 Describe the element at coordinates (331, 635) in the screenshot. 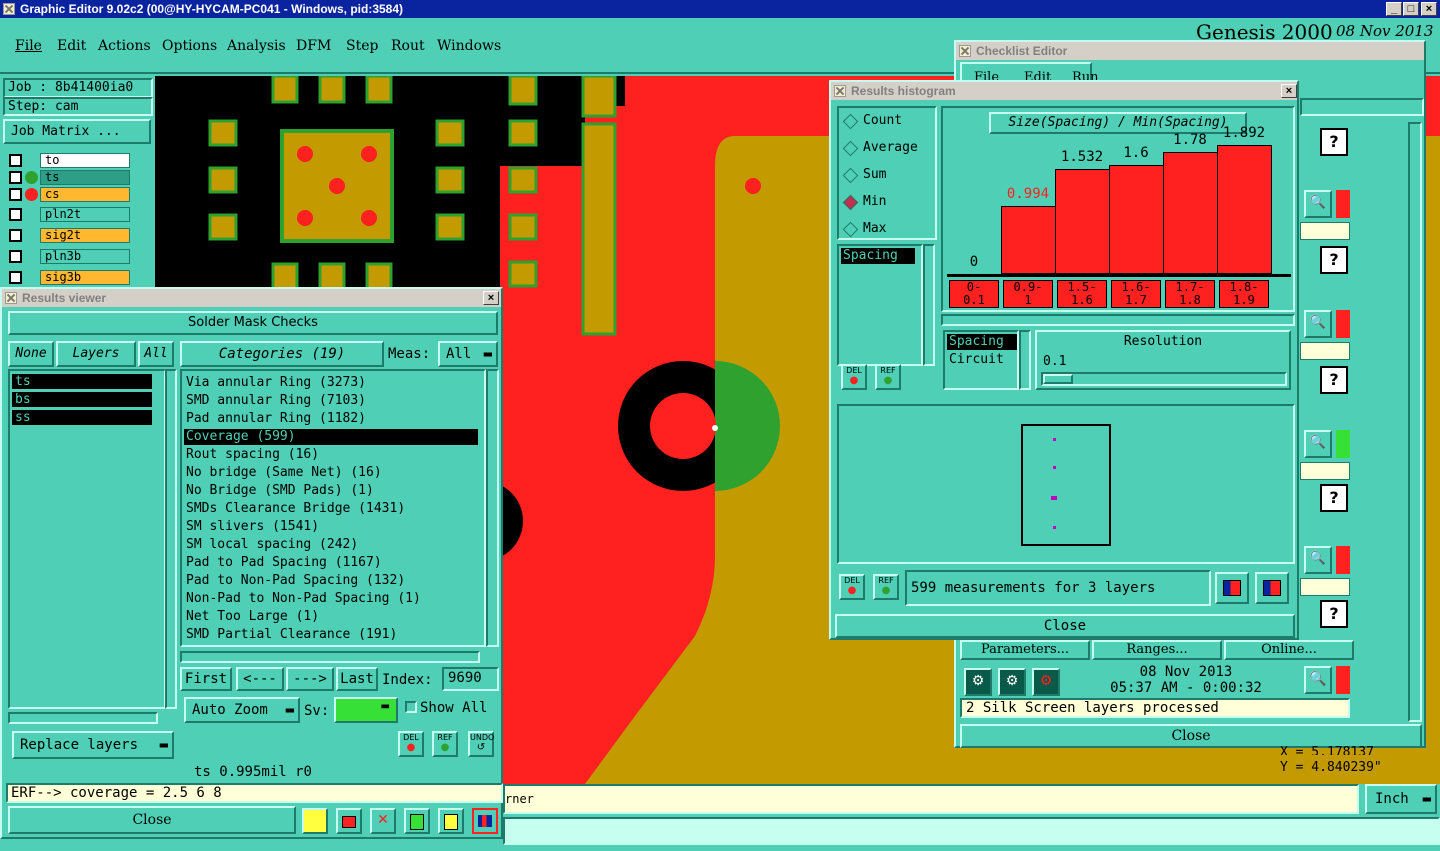

I see `category-item: SMD Partial Clearance (191)` at that location.